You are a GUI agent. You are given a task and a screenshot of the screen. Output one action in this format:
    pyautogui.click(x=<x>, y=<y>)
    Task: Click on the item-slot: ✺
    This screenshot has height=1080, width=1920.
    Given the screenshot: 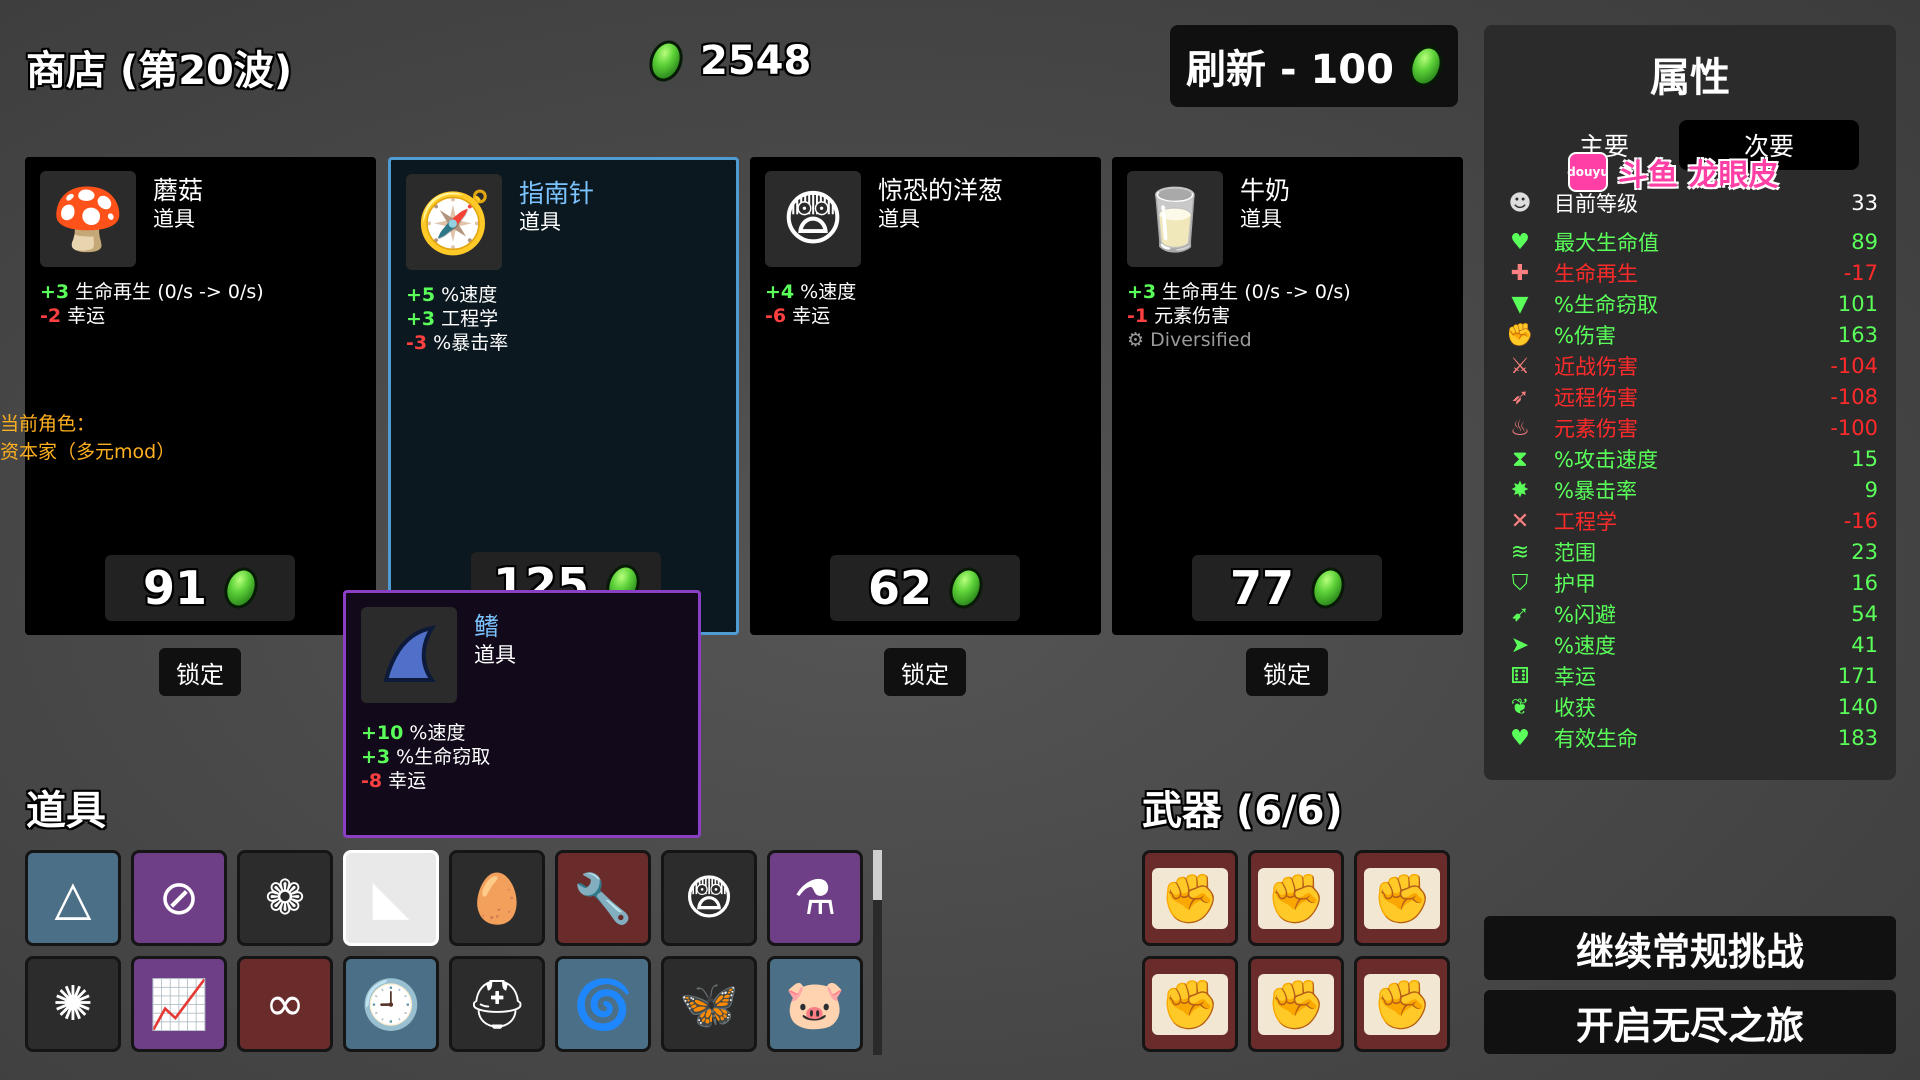 What is the action you would take?
    pyautogui.click(x=73, y=1004)
    